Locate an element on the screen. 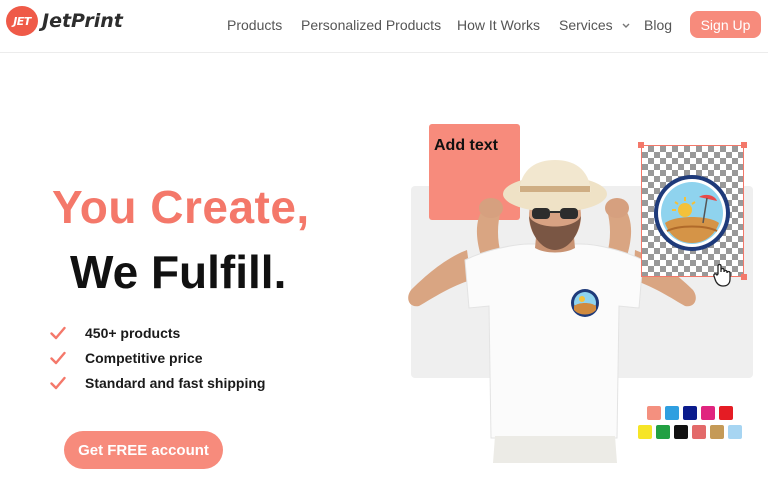 This screenshot has height=481, width=768. add-text-label: Add text is located at coordinates (466, 145).